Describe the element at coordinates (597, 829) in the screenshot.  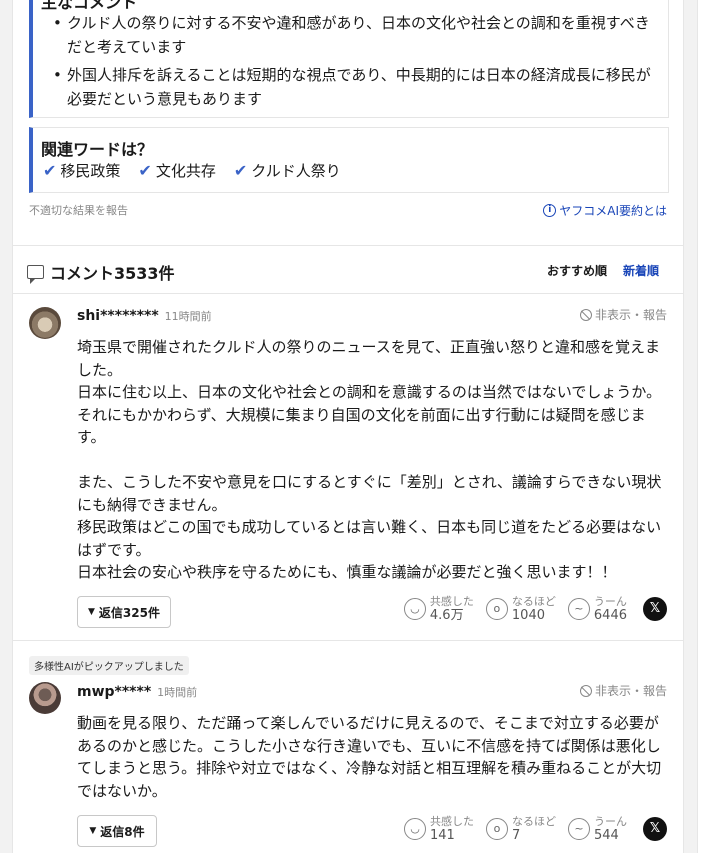
I see `reaction-hmm: ~ うーん 544` at that location.